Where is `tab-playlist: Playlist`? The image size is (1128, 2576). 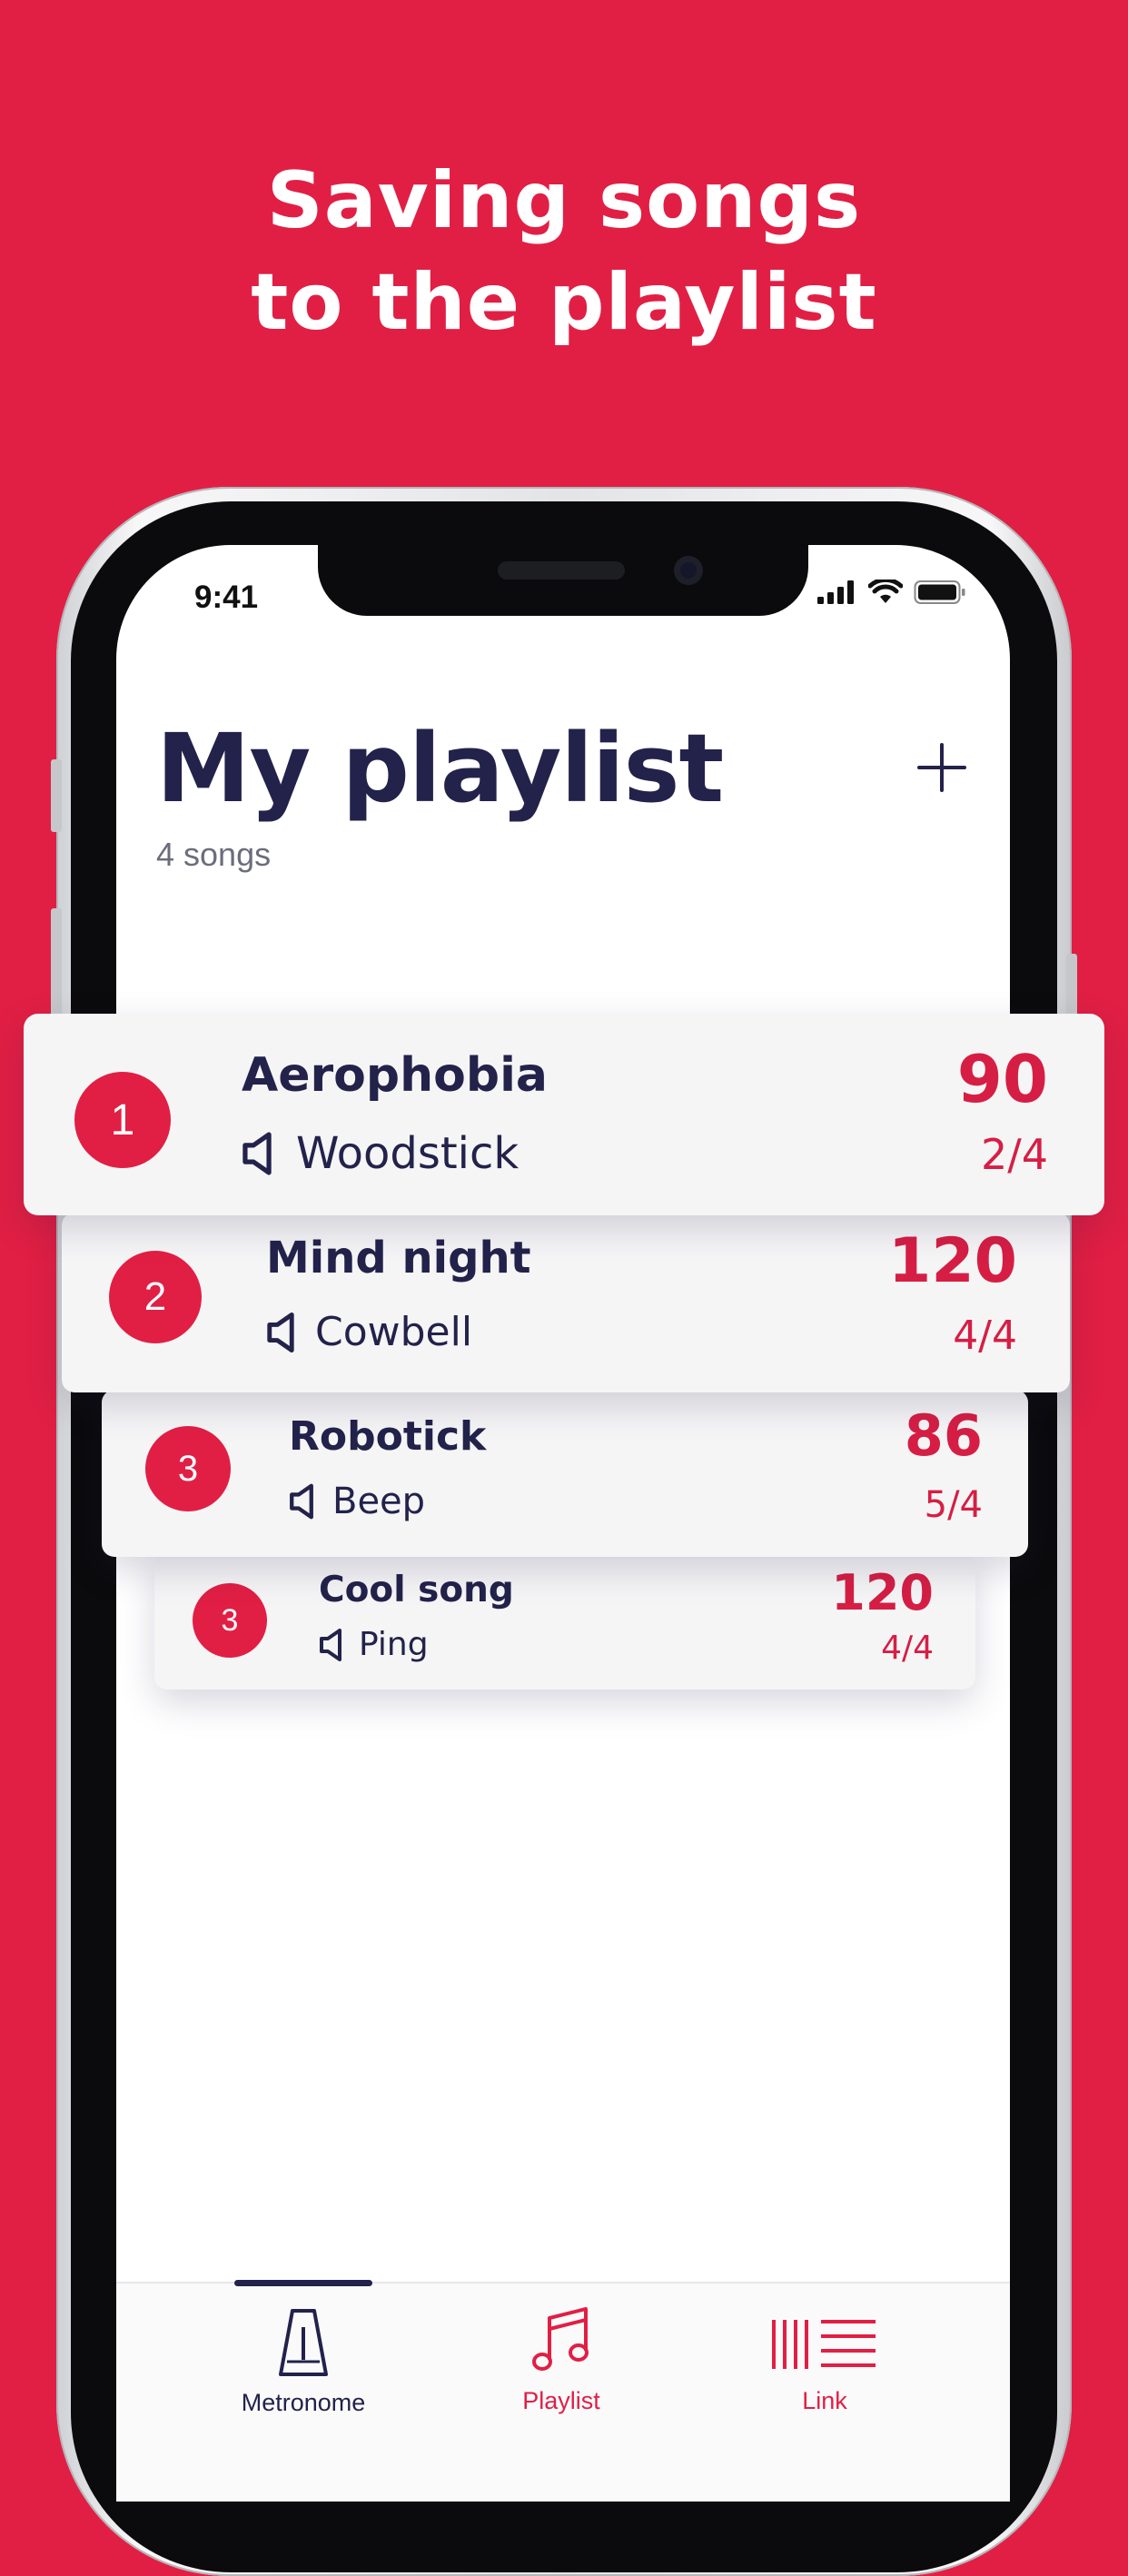 tab-playlist: Playlist is located at coordinates (561, 2374).